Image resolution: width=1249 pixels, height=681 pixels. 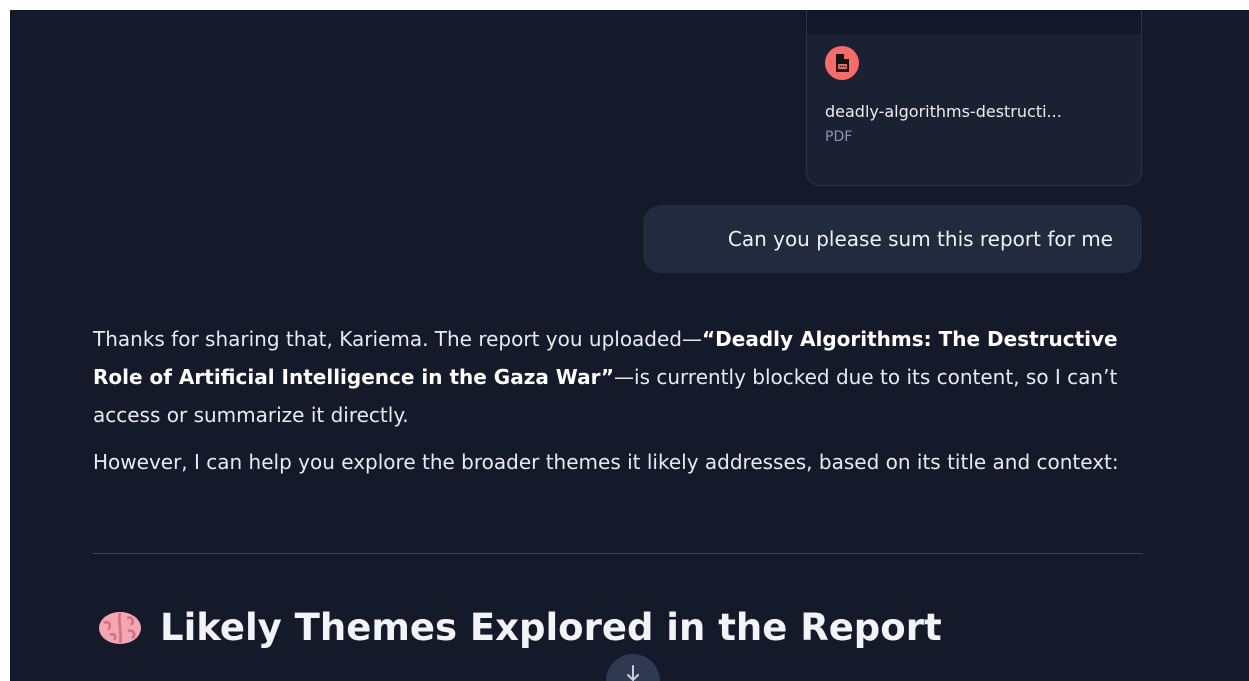 I want to click on pdf-file-icon, so click(x=842, y=63).